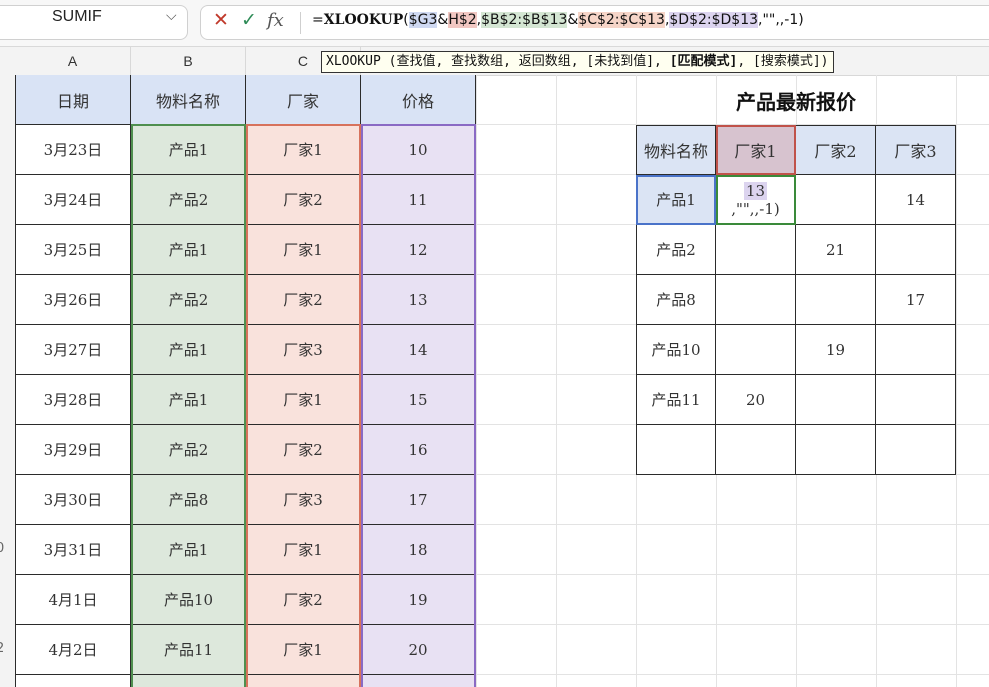 This screenshot has width=989, height=687. I want to click on date-cell: 4月1日, so click(73, 600).